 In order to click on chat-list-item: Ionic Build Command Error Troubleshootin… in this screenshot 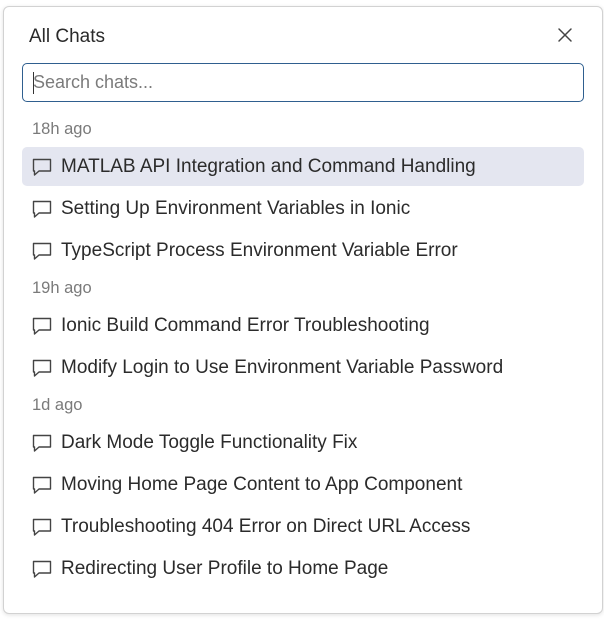, I will do `click(303, 325)`.